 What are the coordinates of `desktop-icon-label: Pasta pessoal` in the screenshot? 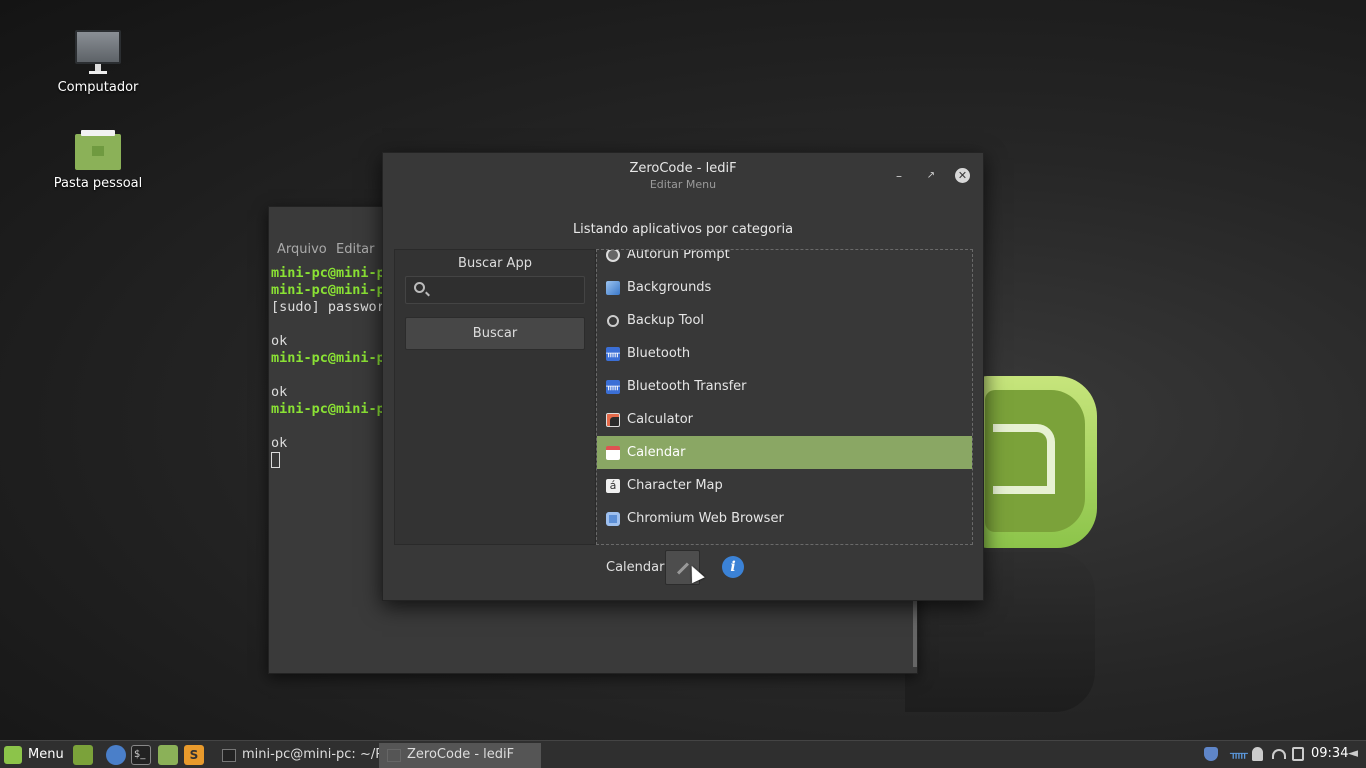 It's located at (98, 183).